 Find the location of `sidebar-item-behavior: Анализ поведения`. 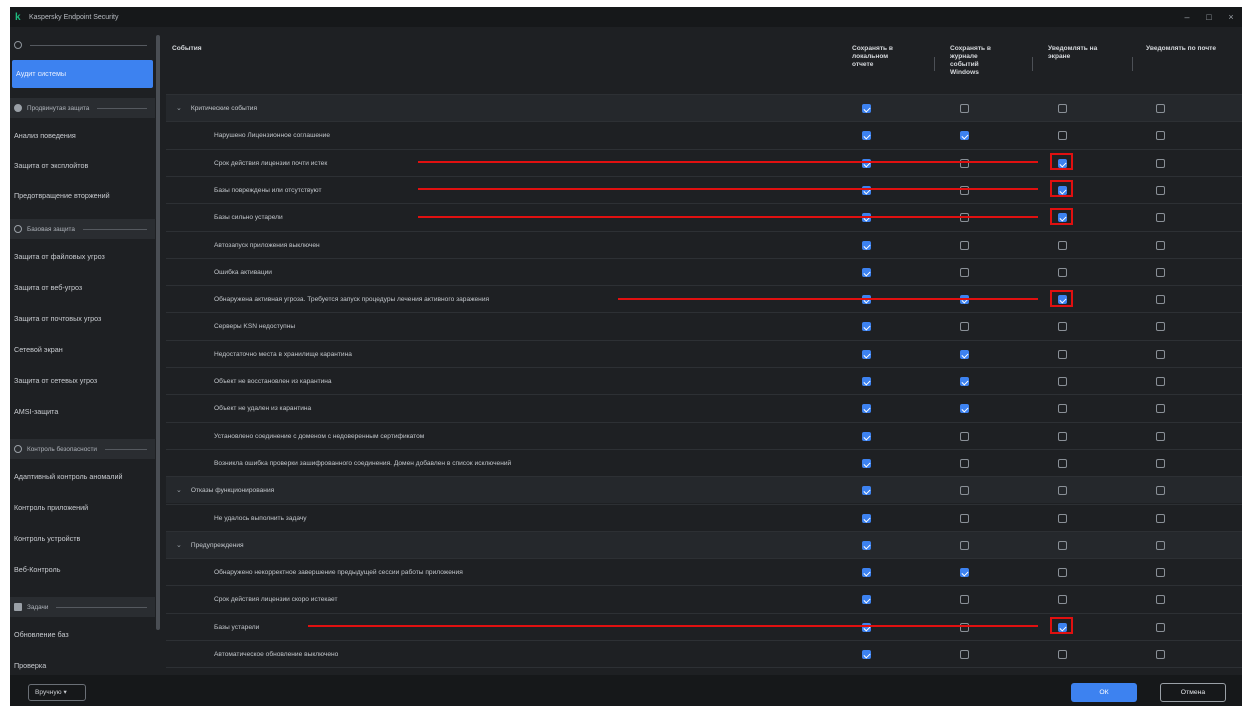

sidebar-item-behavior: Анализ поведения is located at coordinates (82, 136).